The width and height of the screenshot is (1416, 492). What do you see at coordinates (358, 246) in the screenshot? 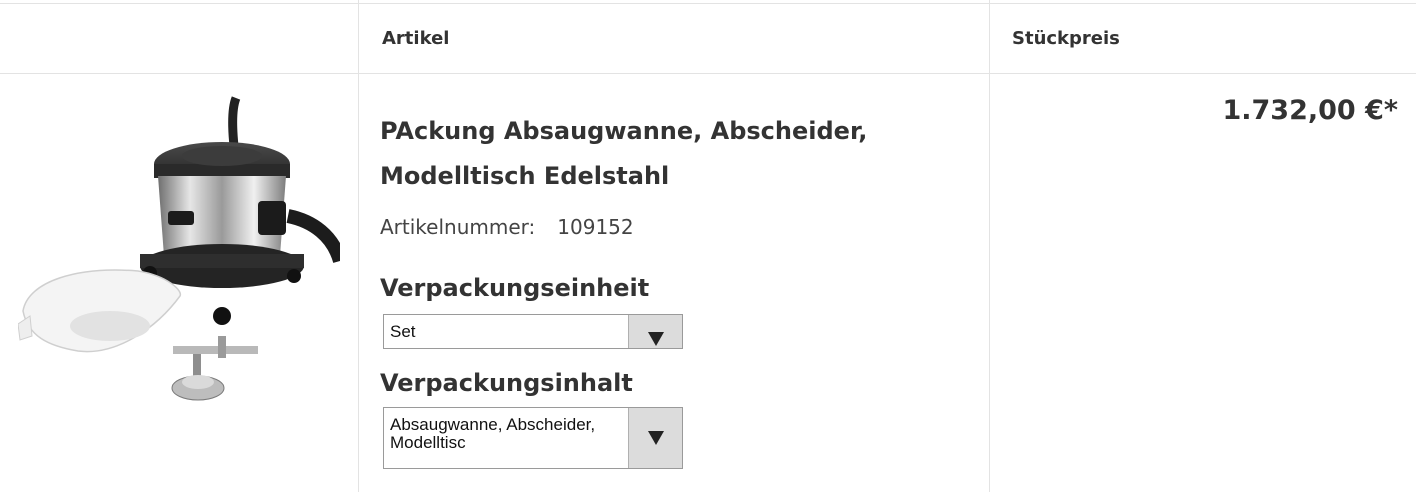
I see `column-divider-left` at bounding box center [358, 246].